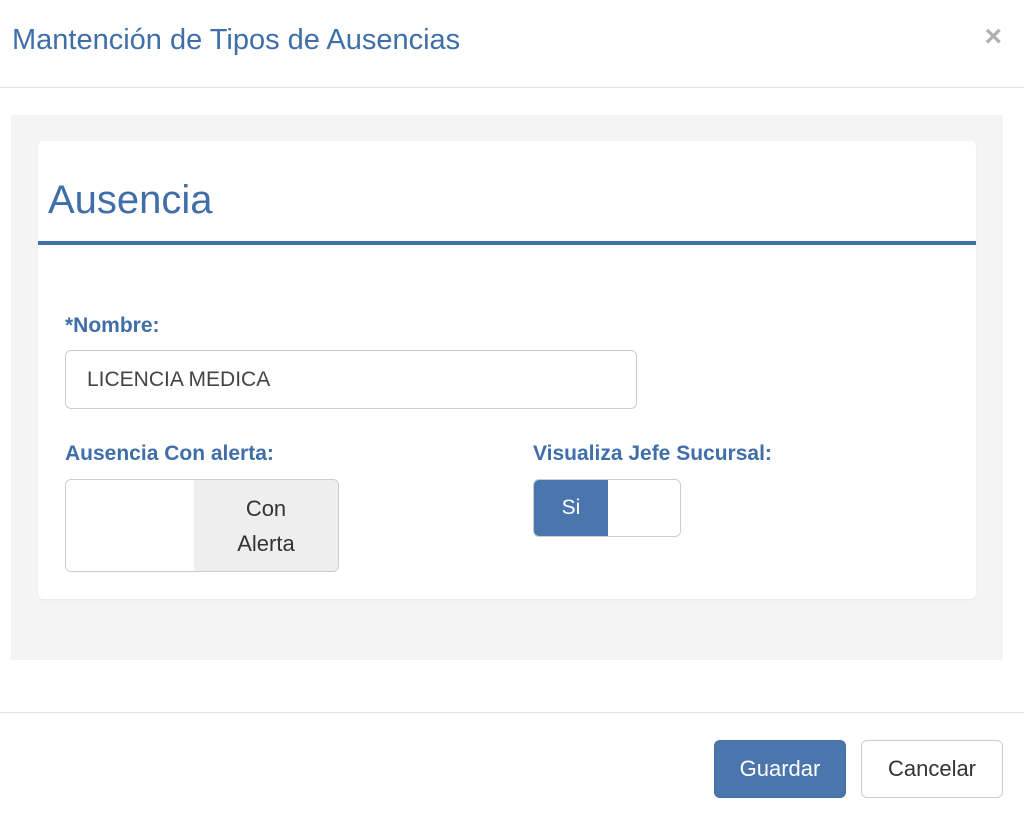 The height and width of the screenshot is (815, 1024). I want to click on panel-title: Ausencia, so click(130, 200).